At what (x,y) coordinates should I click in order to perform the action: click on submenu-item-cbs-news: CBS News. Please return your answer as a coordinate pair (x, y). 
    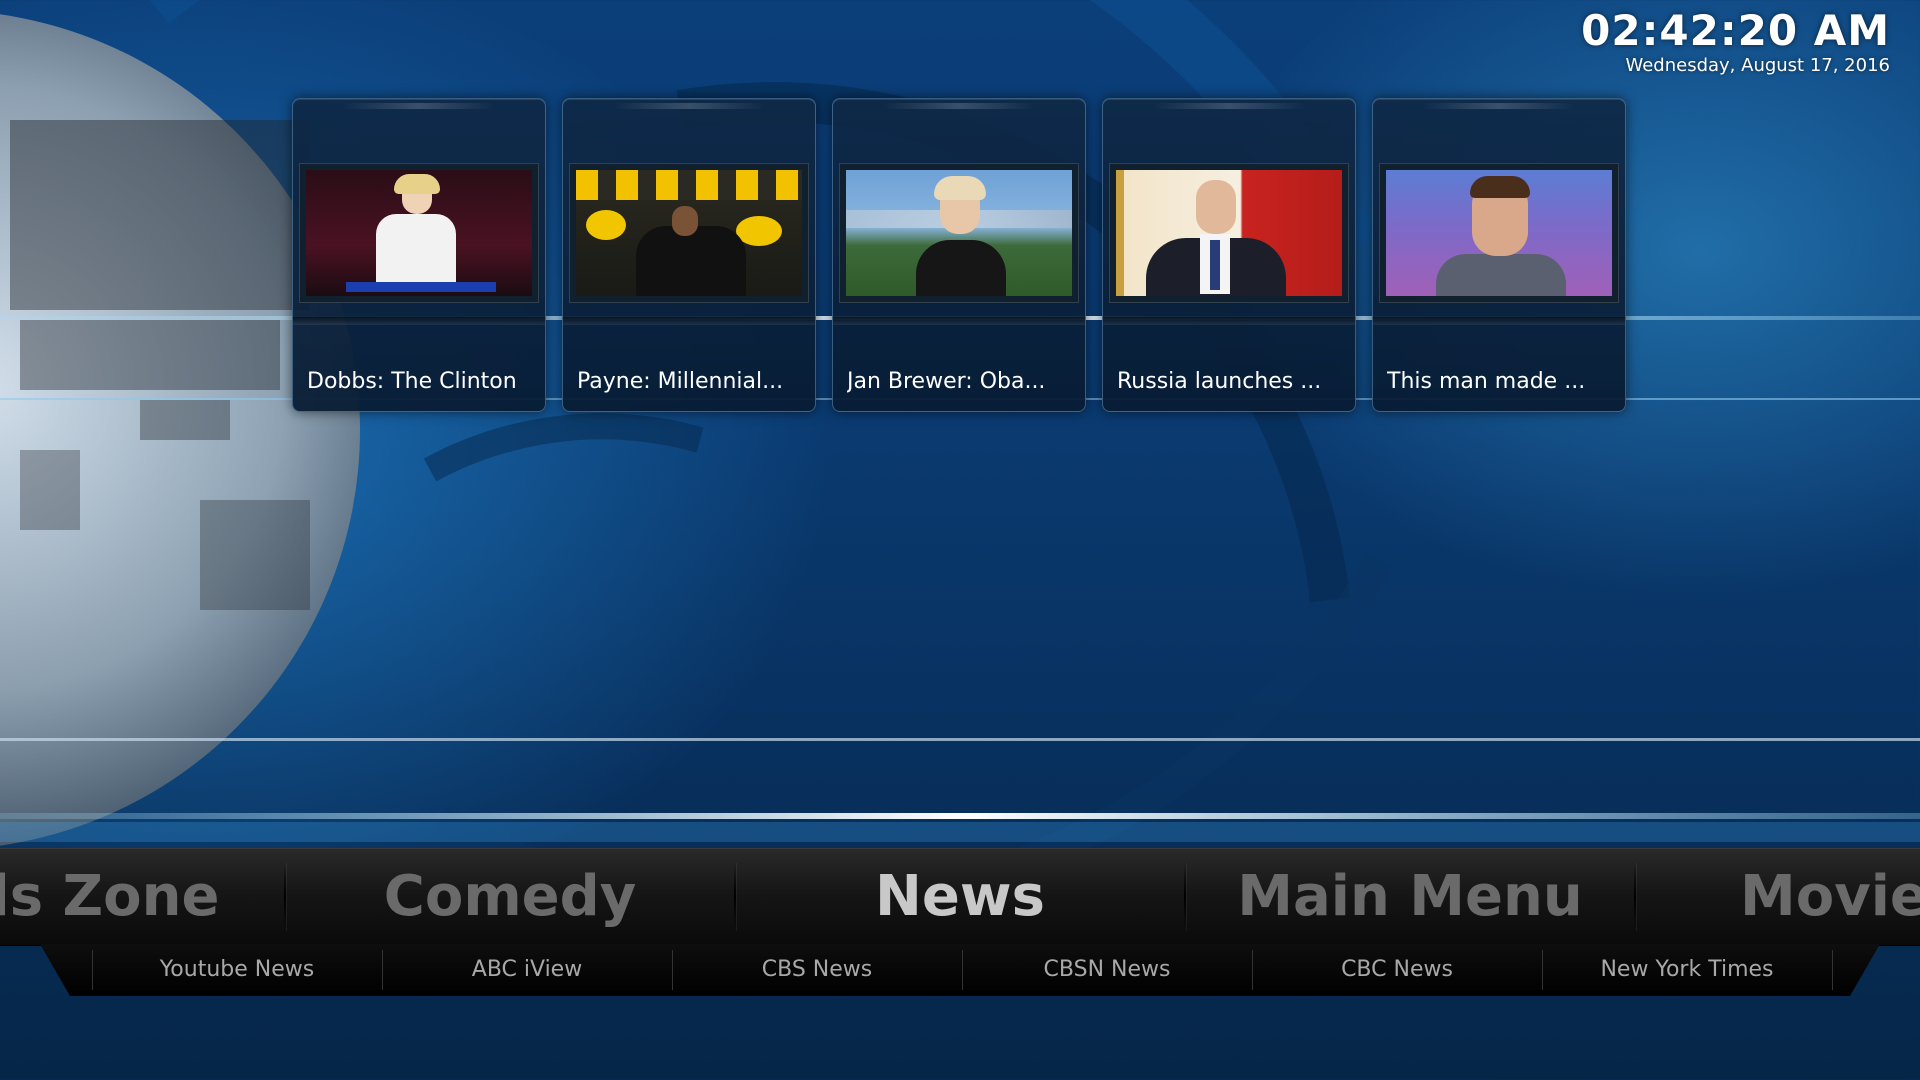
    Looking at the image, I should click on (817, 970).